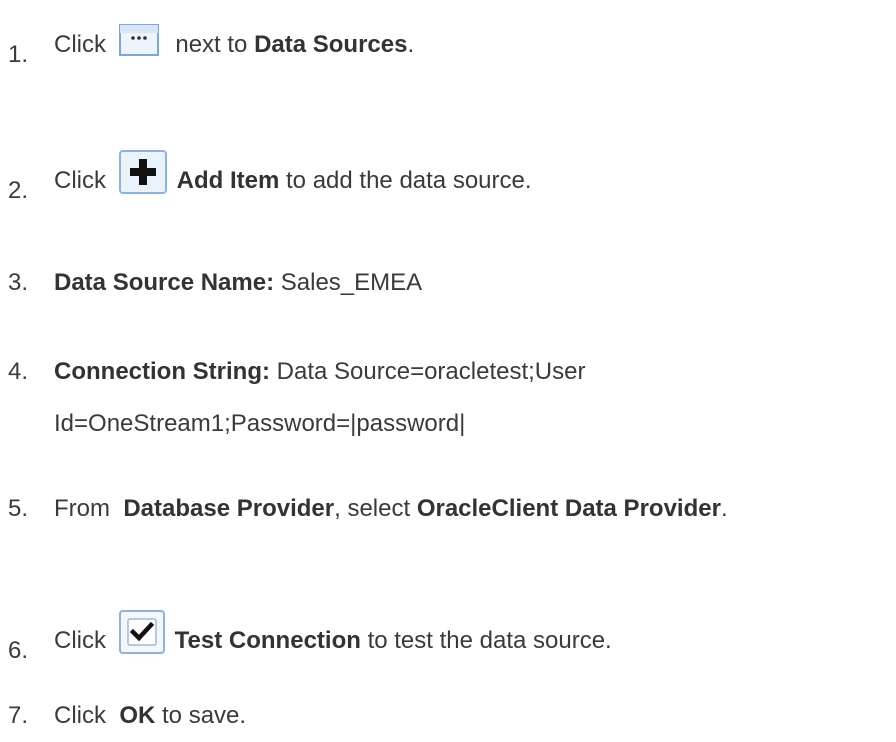 The width and height of the screenshot is (896, 742). I want to click on step-text: Data Source=oracletest;User, so click(431, 371).